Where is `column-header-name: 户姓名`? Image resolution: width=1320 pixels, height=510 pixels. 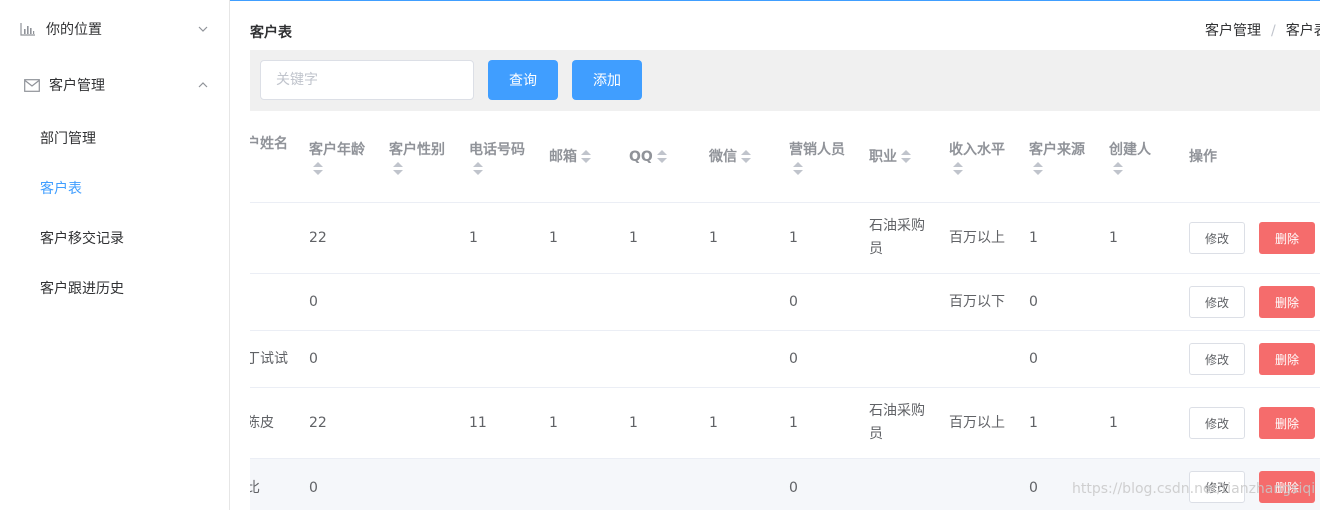 column-header-name: 户姓名 is located at coordinates (269, 144).